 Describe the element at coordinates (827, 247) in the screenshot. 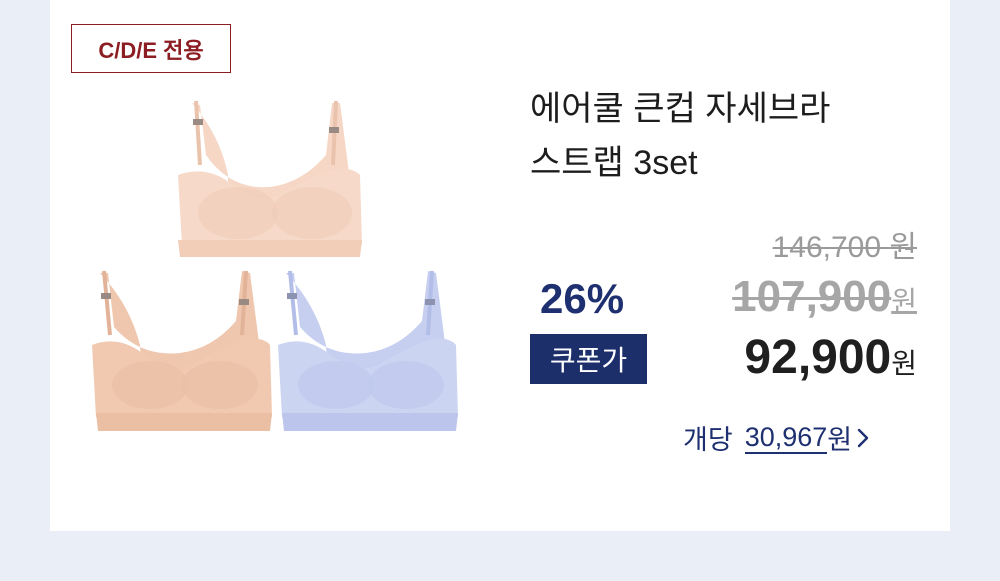

I see `original-price-amount: 146,700` at that location.